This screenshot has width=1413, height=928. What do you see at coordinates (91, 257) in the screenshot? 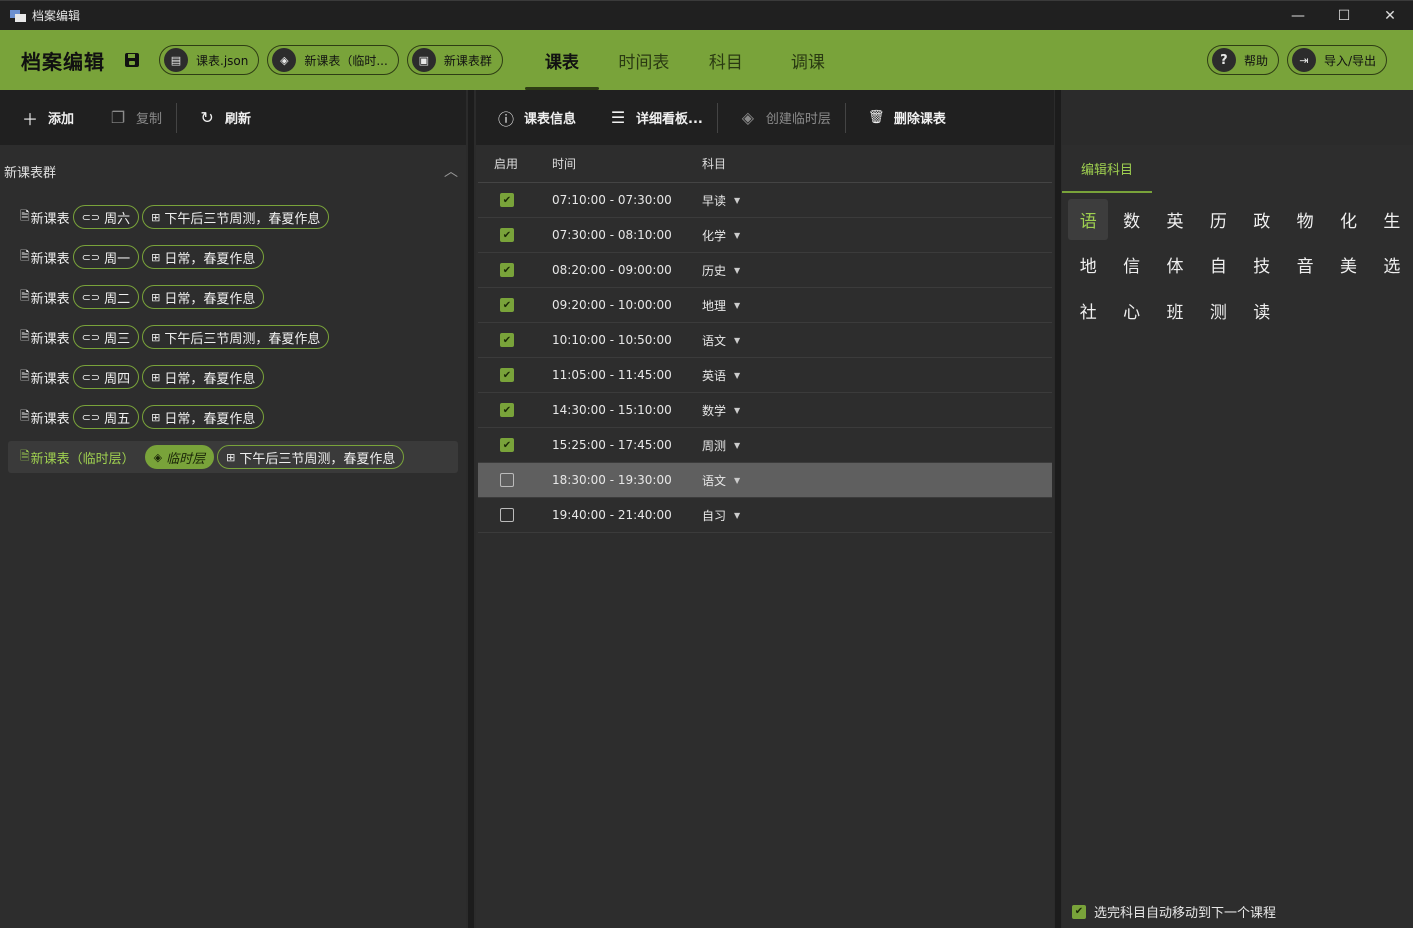
I see `weekday-icon: ⊂⊃` at bounding box center [91, 257].